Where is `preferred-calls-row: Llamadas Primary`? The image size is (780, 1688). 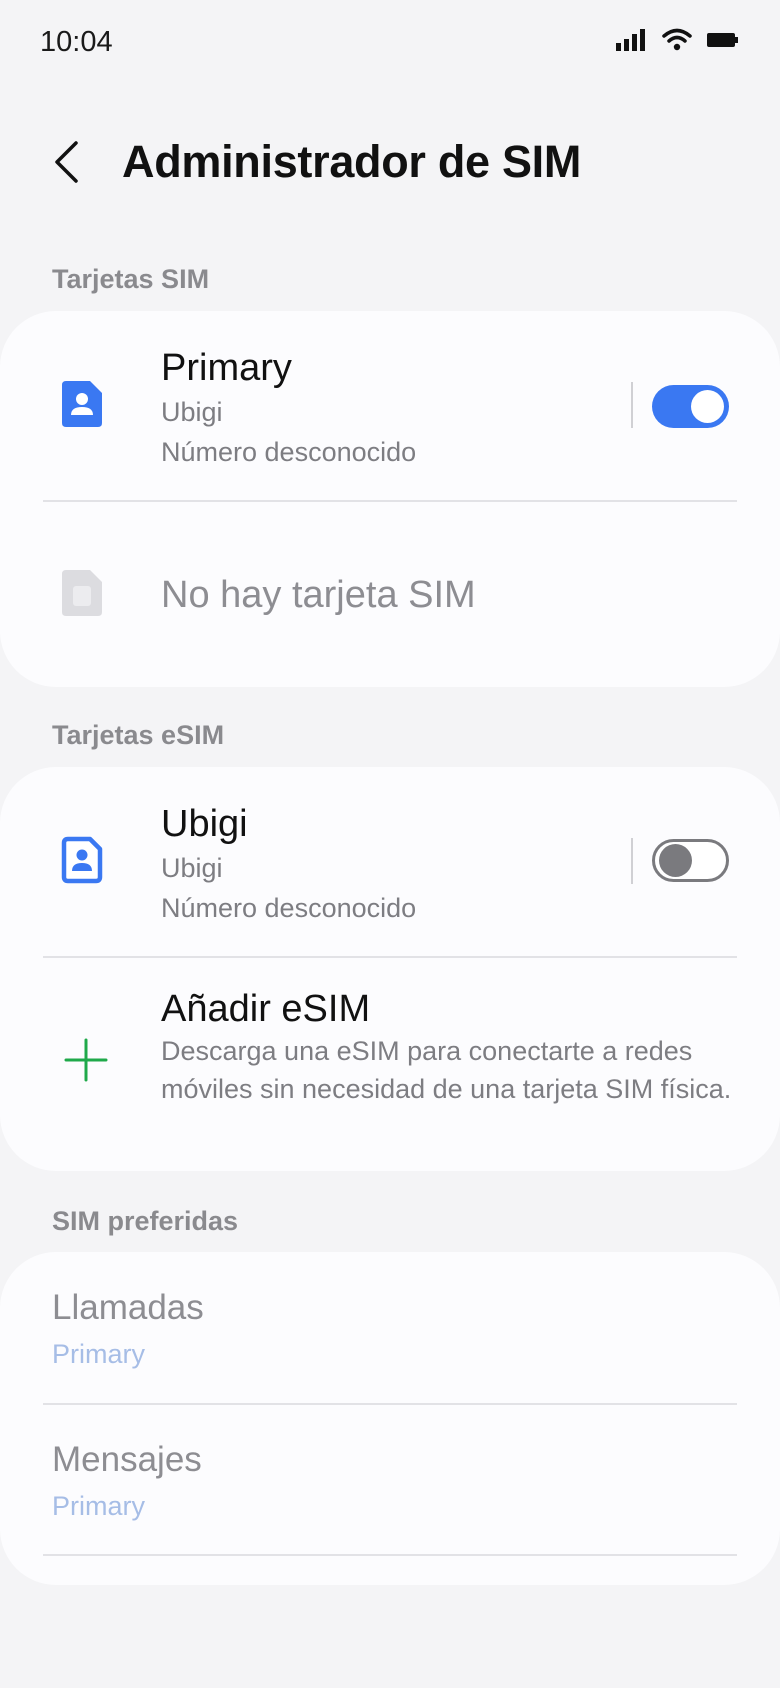 preferred-calls-row: Llamadas Primary is located at coordinates (390, 1327).